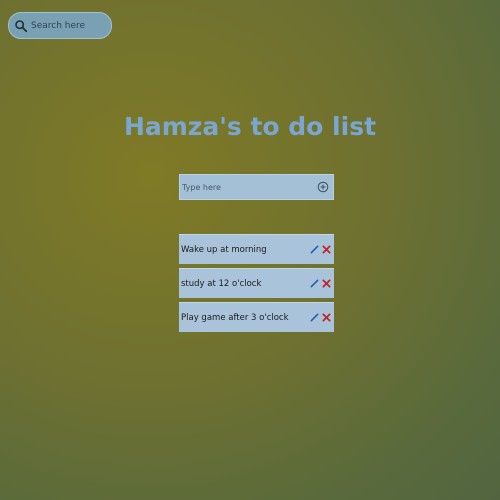 This screenshot has height=500, width=500. Describe the element at coordinates (323, 187) in the screenshot. I see `plus-circle-icon` at that location.